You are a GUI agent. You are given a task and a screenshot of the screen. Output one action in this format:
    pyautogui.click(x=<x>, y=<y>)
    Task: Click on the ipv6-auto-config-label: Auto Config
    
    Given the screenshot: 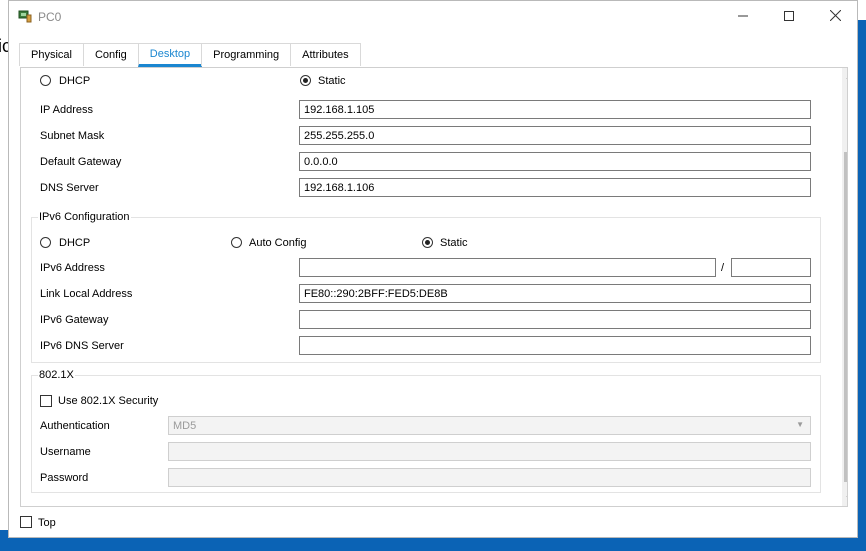 What is the action you would take?
    pyautogui.click(x=278, y=243)
    